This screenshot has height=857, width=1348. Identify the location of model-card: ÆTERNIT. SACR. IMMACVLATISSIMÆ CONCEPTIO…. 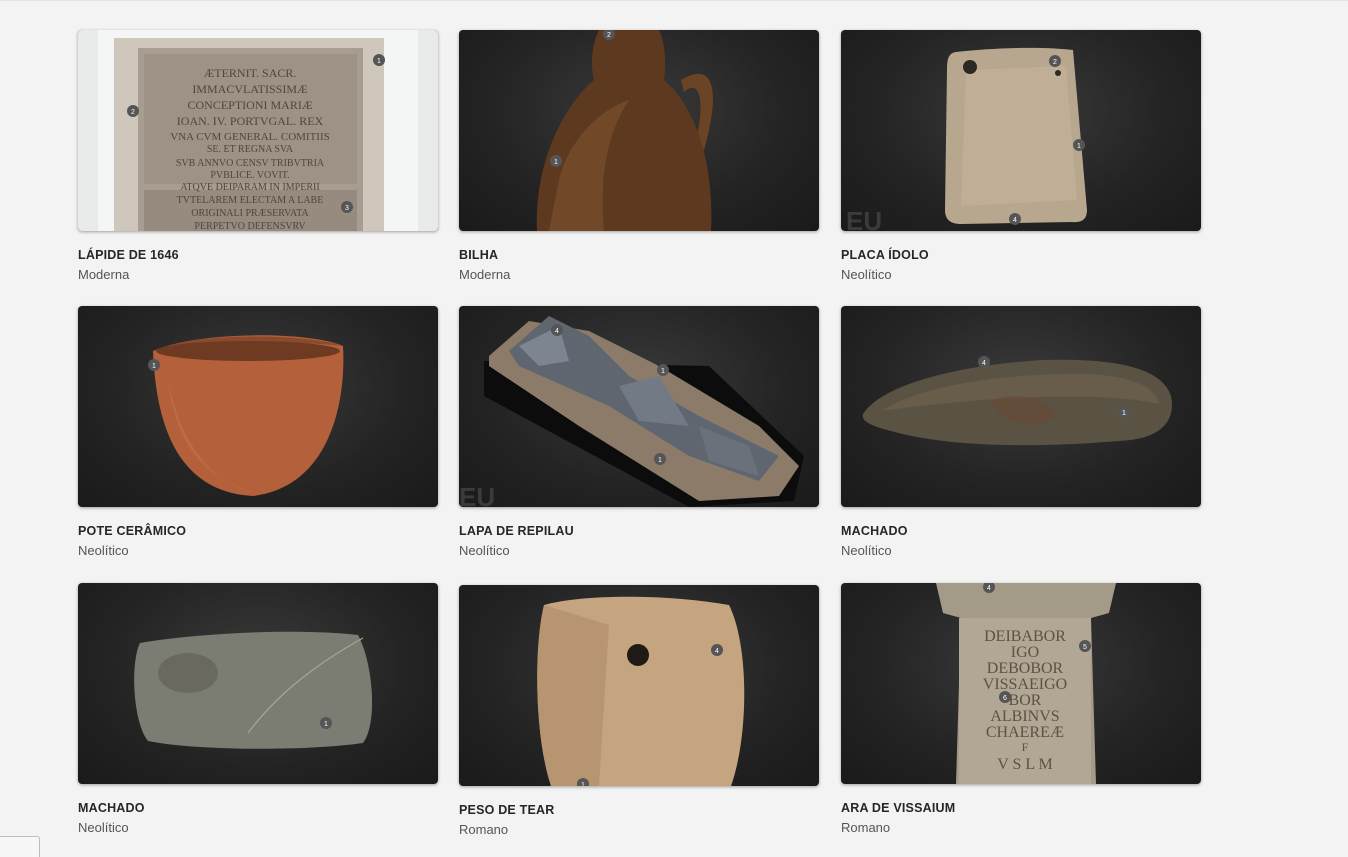
(258, 156).